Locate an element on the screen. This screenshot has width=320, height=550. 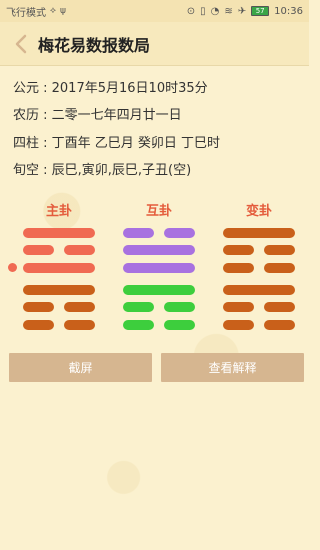
screenshot-button: 截屏 is located at coordinates (80, 367).